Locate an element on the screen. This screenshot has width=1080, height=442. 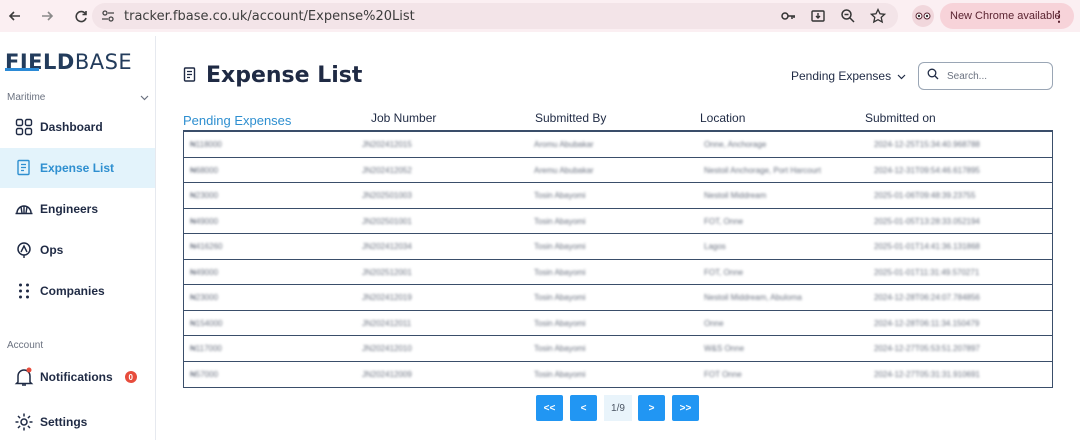
logo-base-text: BASE is located at coordinates (103, 62).